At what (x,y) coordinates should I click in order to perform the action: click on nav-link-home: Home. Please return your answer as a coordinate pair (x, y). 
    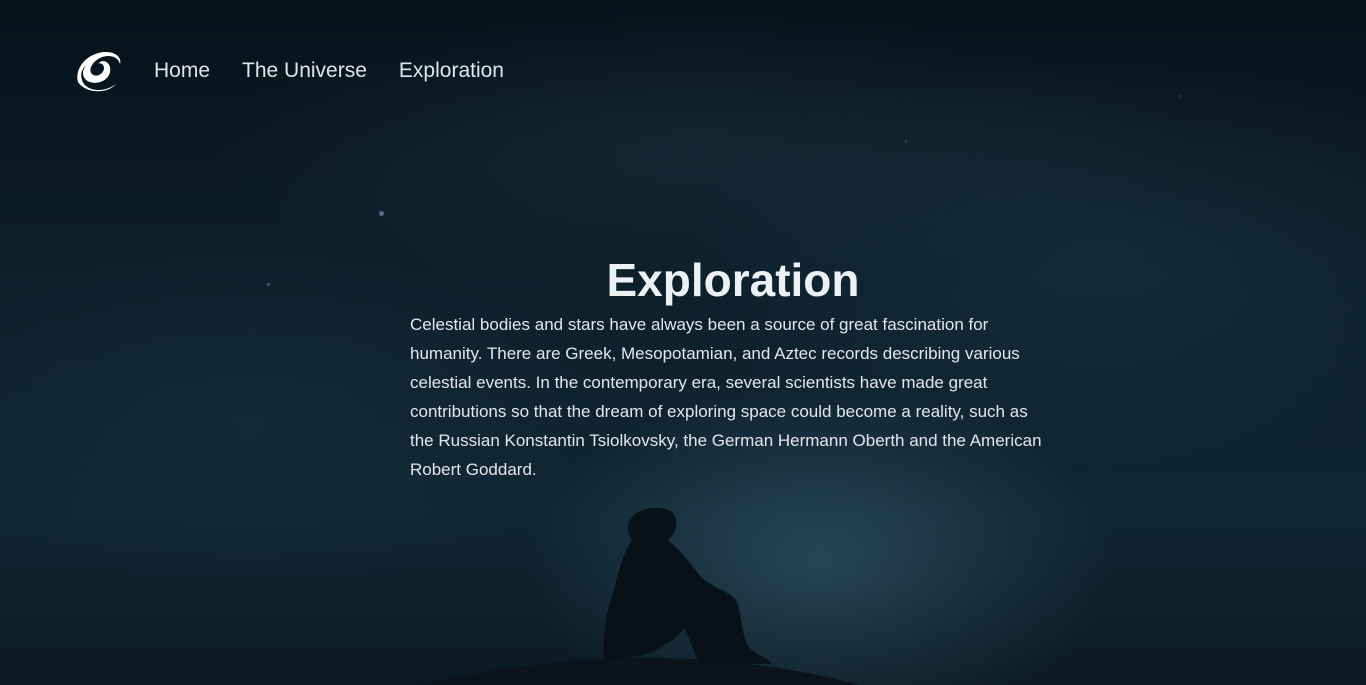
    Looking at the image, I should click on (182, 71).